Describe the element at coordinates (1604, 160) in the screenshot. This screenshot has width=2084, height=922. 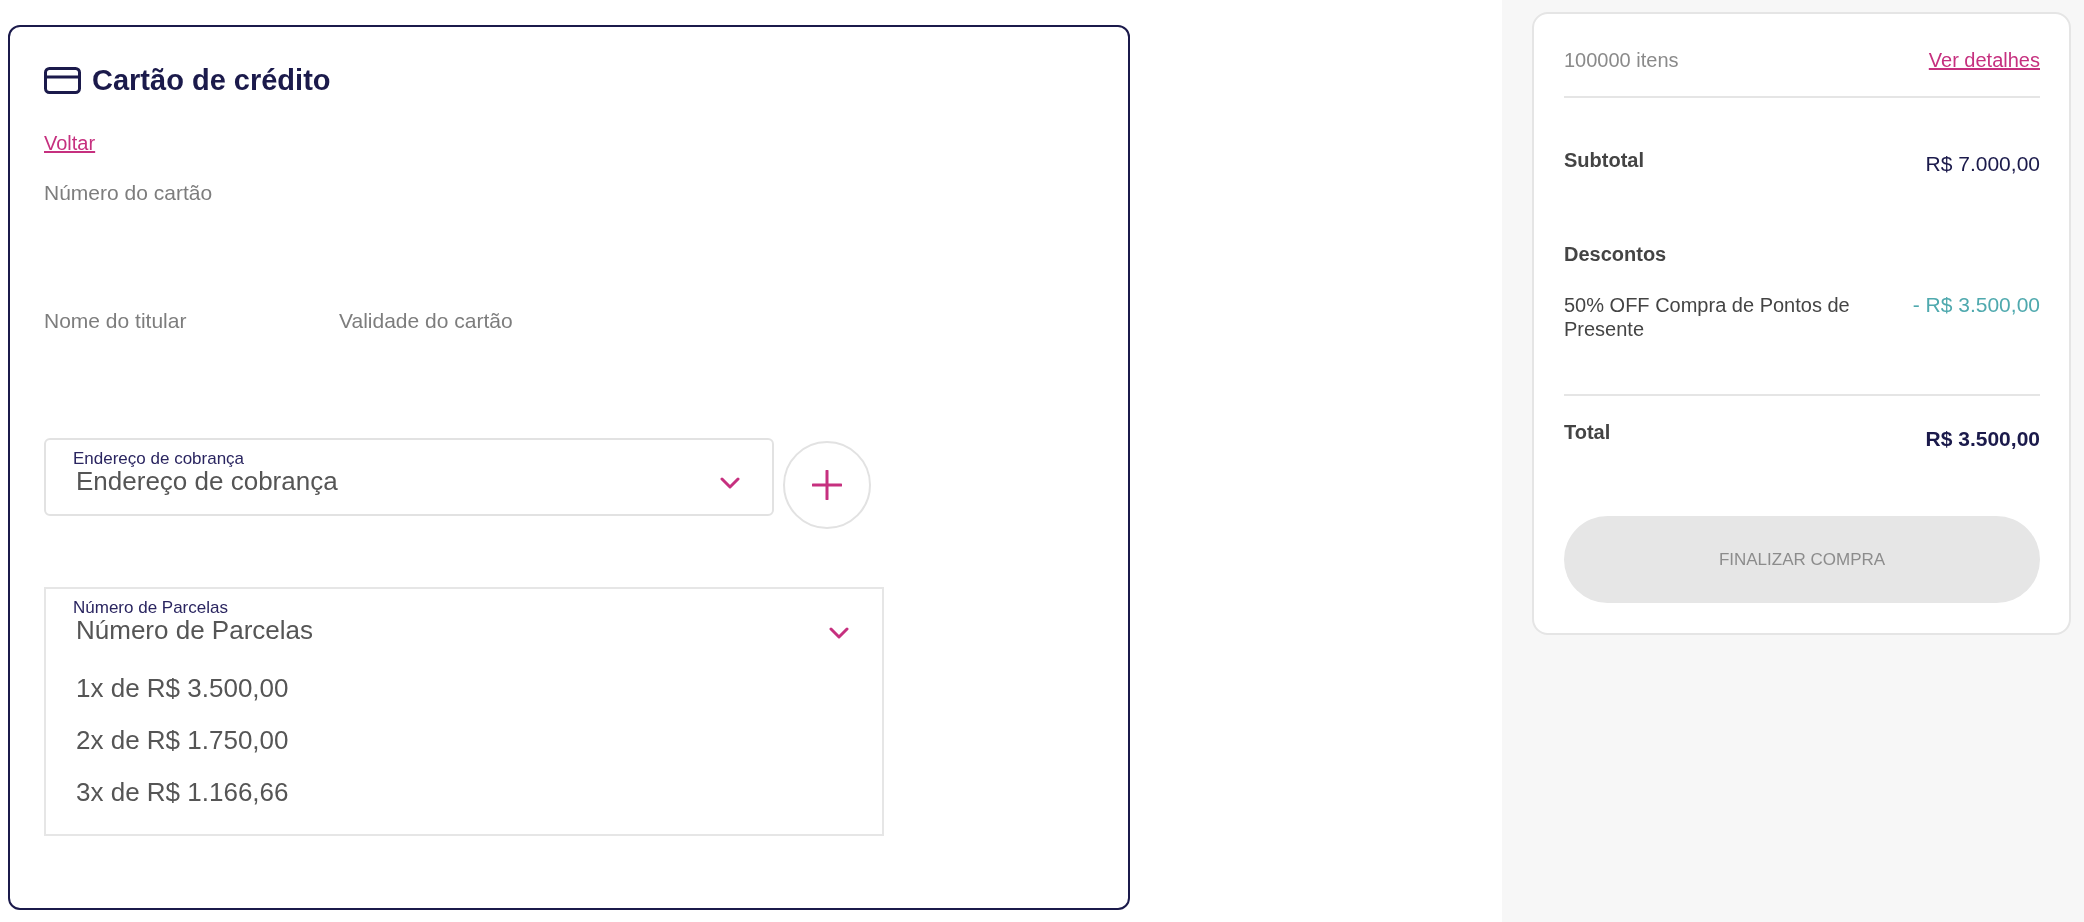
I see `subtotal-label: Subtotal` at that location.